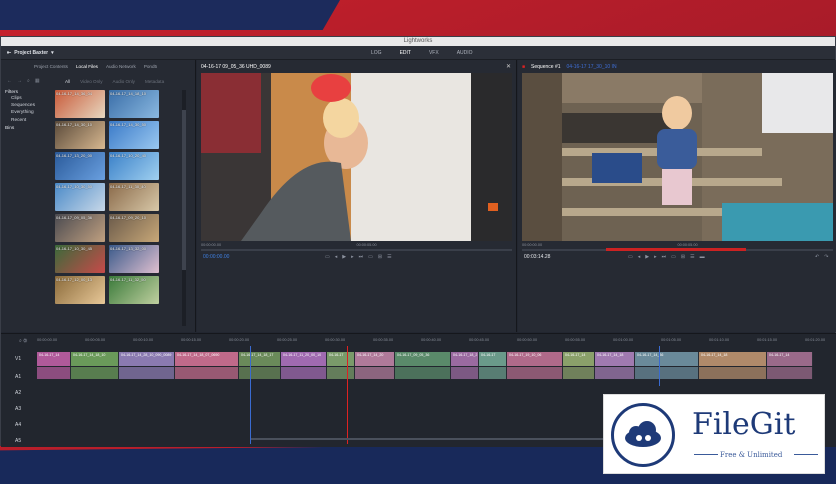 The height and width of the screenshot is (484, 836). Describe the element at coordinates (18, 393) in the screenshot. I see `track-label-a2: A2` at that location.